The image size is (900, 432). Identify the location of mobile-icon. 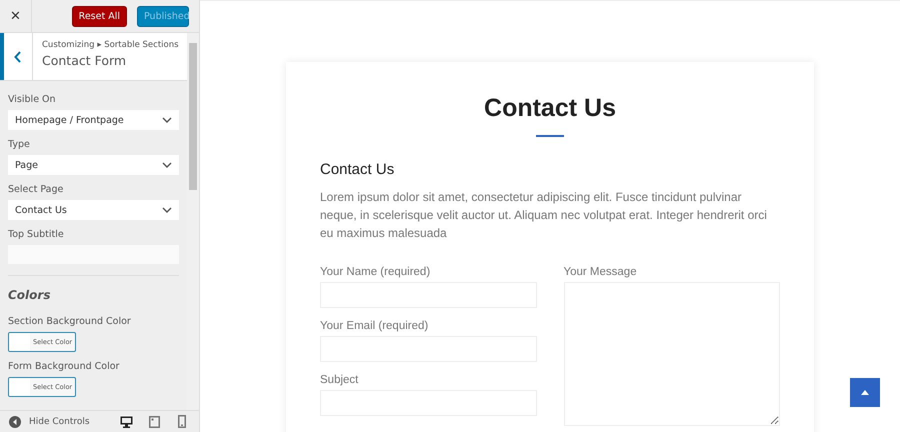
(182, 421).